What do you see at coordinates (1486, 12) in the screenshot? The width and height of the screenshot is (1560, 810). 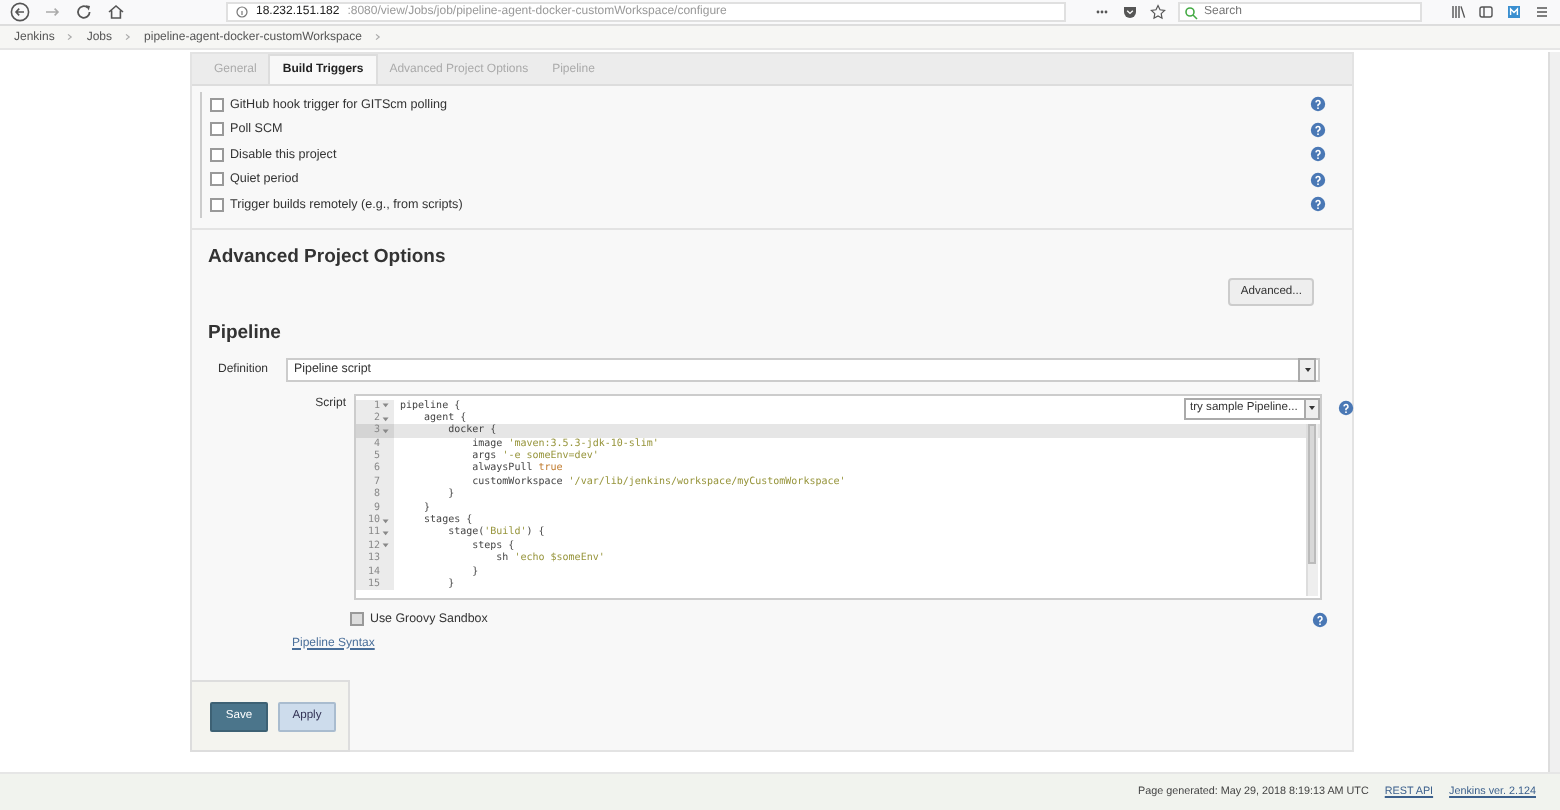 I see `sidebar-icon` at bounding box center [1486, 12].